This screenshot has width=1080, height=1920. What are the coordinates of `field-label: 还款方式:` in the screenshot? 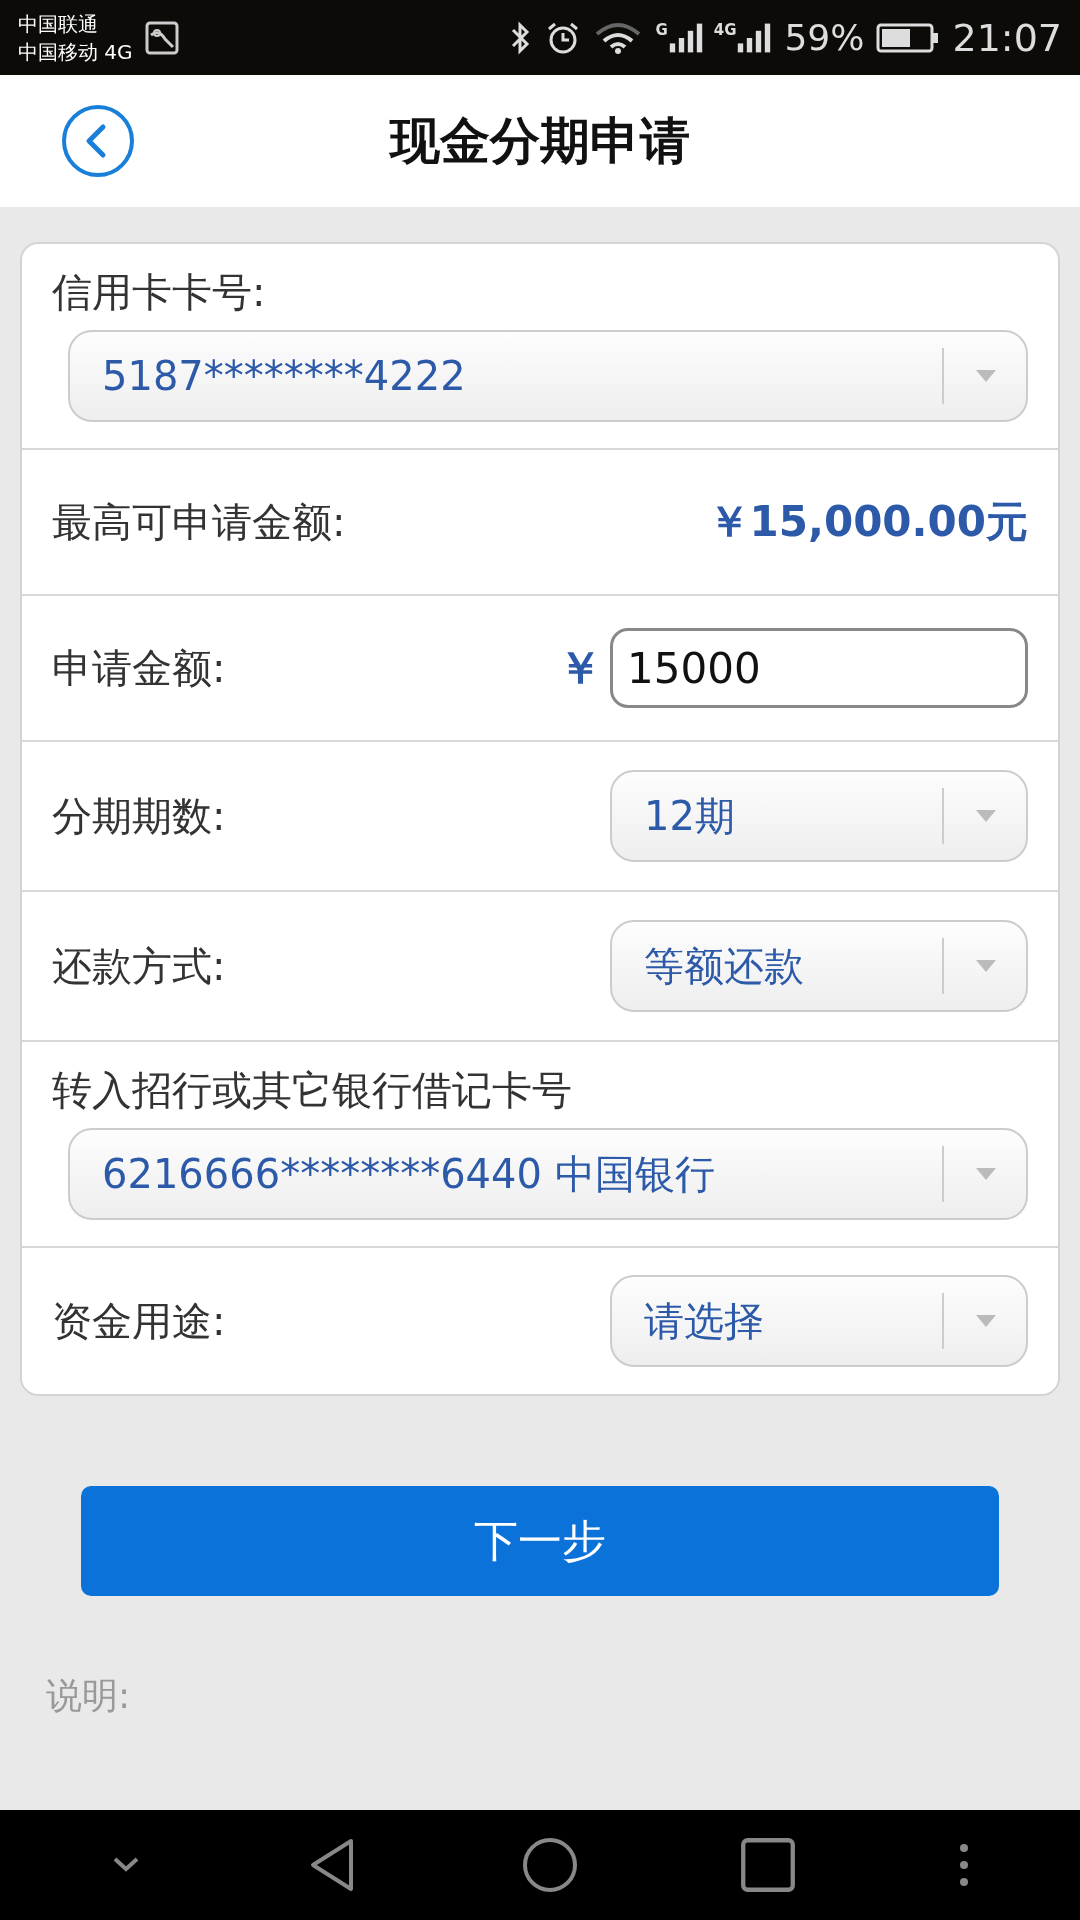 It's located at (139, 966).